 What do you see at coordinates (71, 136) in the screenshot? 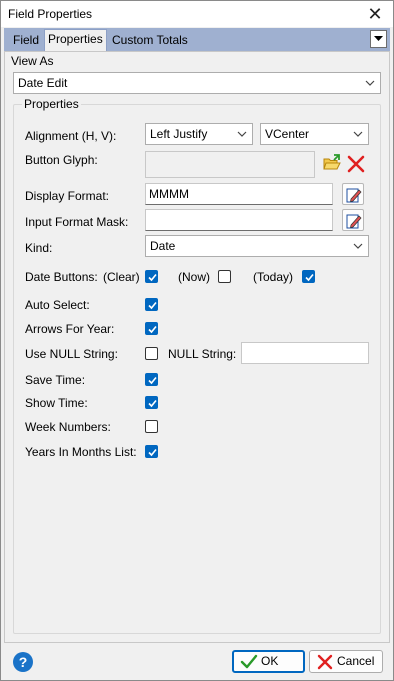
I see `alignment-label: Alignment (H, V):` at bounding box center [71, 136].